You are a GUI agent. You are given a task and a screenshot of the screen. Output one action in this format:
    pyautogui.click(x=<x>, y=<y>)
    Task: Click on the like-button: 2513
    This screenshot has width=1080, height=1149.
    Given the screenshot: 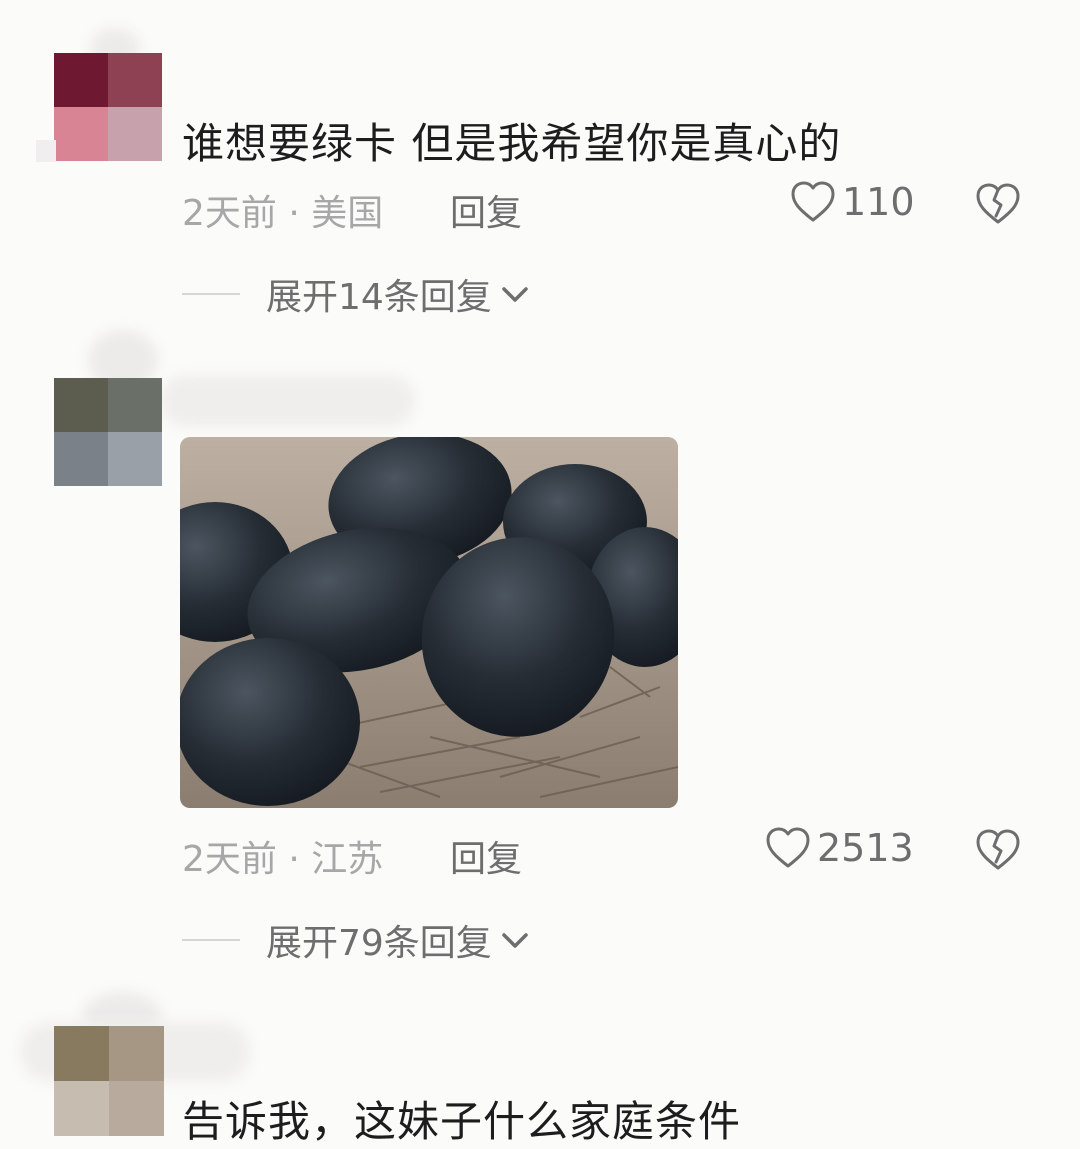 What is the action you would take?
    pyautogui.click(x=839, y=848)
    